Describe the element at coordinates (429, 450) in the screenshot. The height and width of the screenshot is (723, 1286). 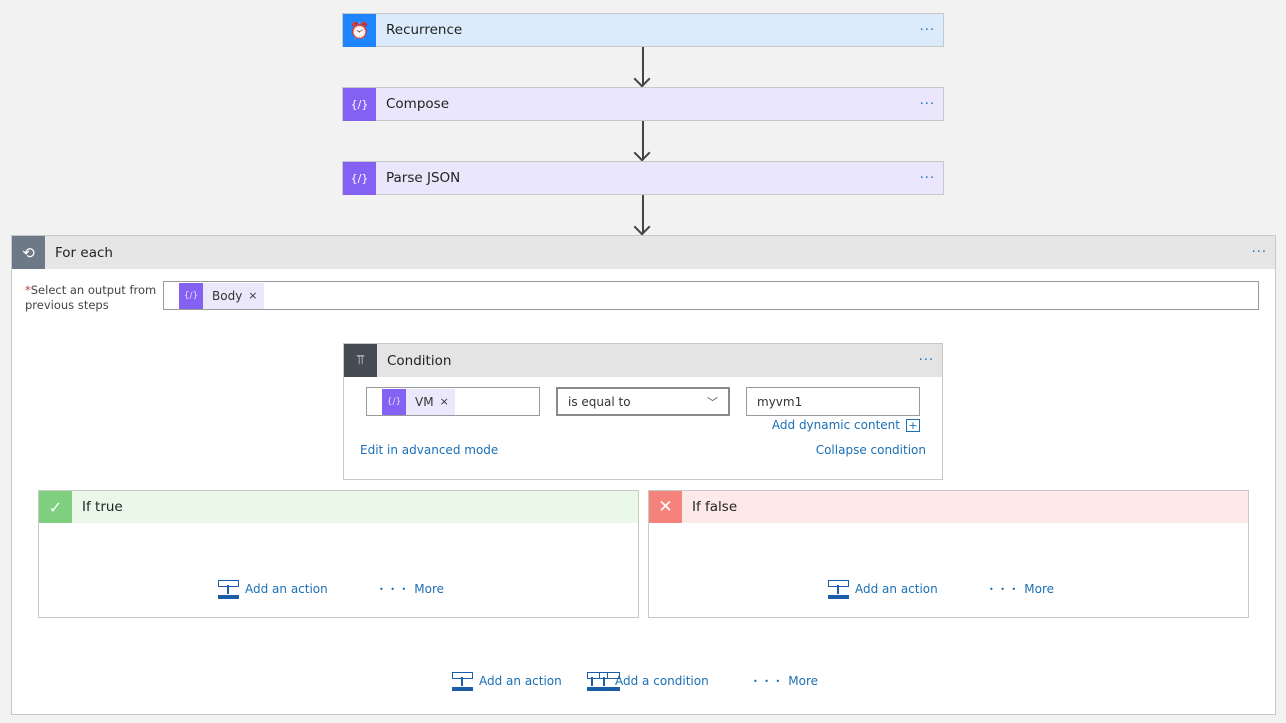
I see `edit-advanced-mode-link: Edit in advanced mode` at that location.